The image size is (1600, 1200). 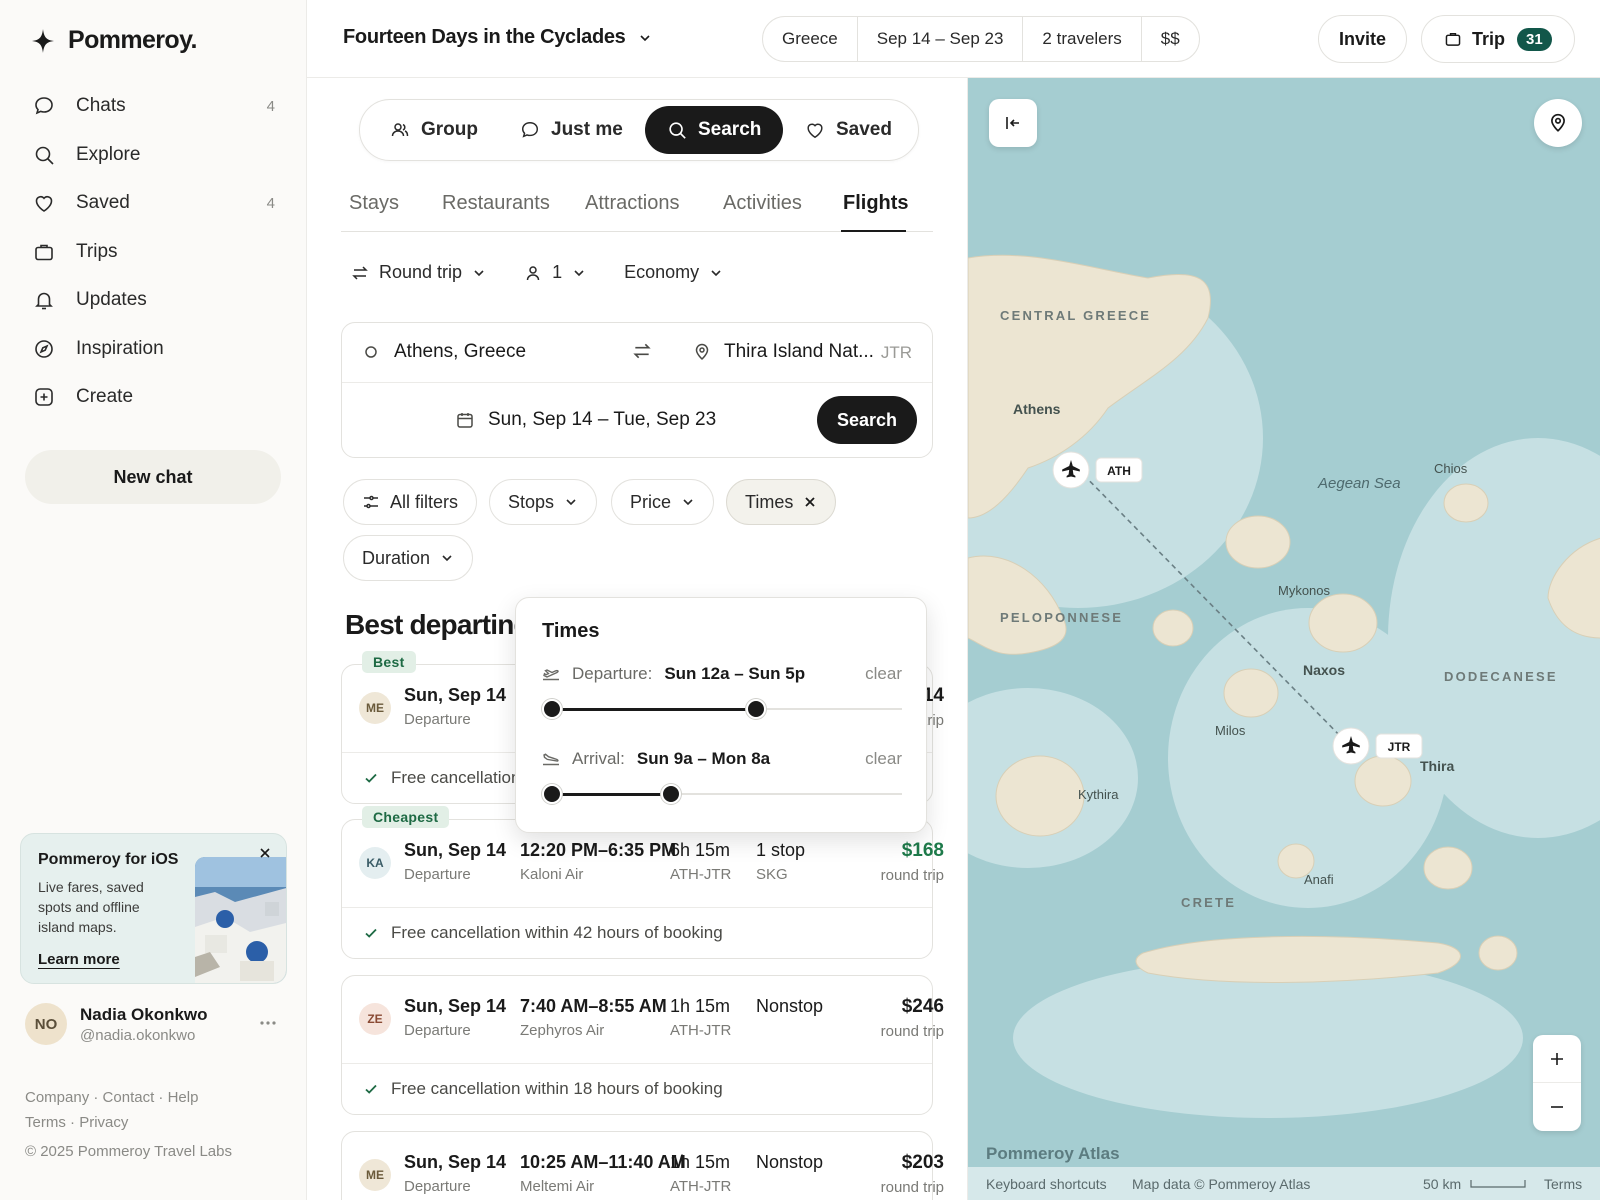 I want to click on sidebar-item-inspiration: Inspiration, so click(x=153, y=349).